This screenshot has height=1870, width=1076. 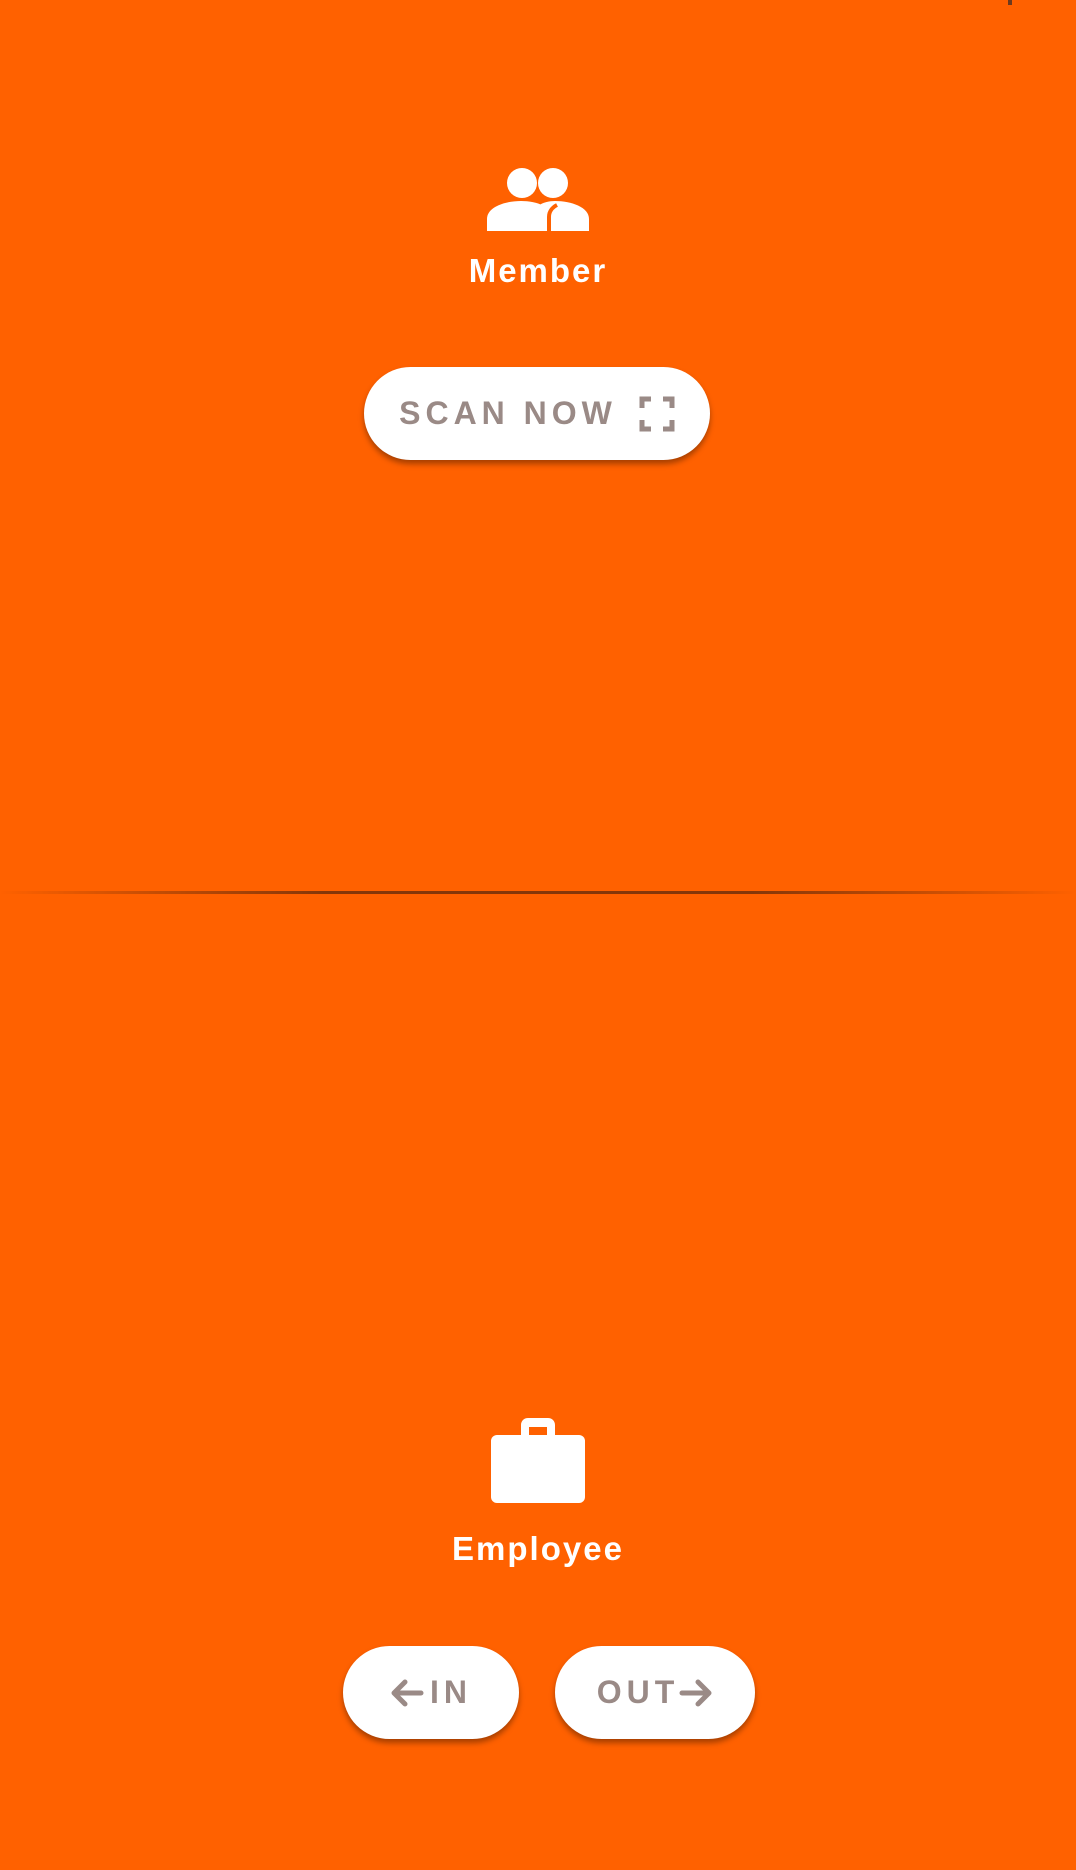 What do you see at coordinates (508, 413) in the screenshot?
I see `scan-now-label: SCAN NOW` at bounding box center [508, 413].